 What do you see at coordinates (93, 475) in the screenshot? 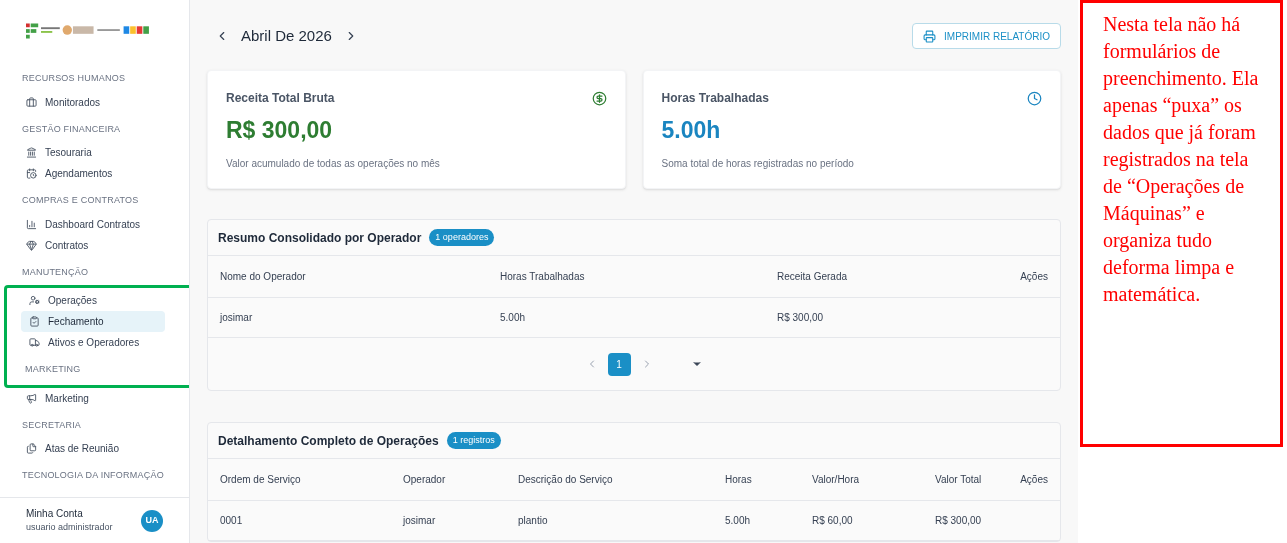
I see `section-heading: TECNOLOGIA DA INFORMAÇÃO` at bounding box center [93, 475].